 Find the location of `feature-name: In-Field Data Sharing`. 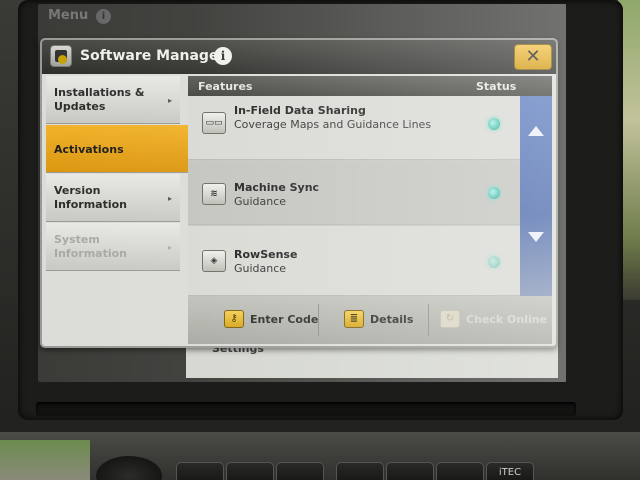

feature-name: In-Field Data Sharing is located at coordinates (300, 110).